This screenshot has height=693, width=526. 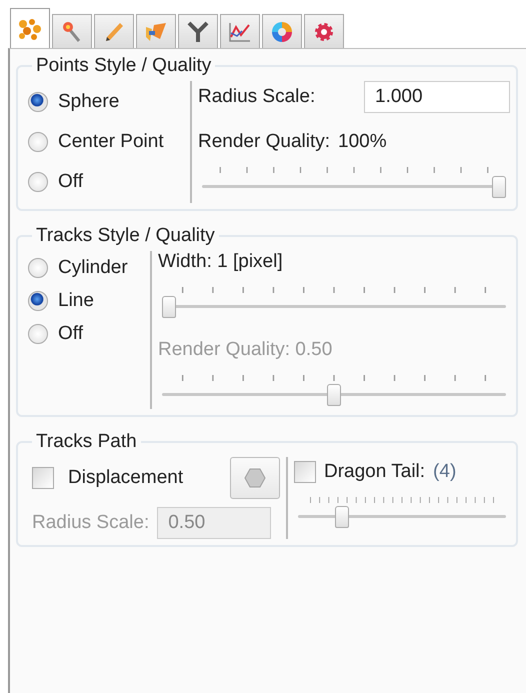 What do you see at coordinates (125, 236) in the screenshot?
I see `group-title: Tracks Style / Quality` at bounding box center [125, 236].